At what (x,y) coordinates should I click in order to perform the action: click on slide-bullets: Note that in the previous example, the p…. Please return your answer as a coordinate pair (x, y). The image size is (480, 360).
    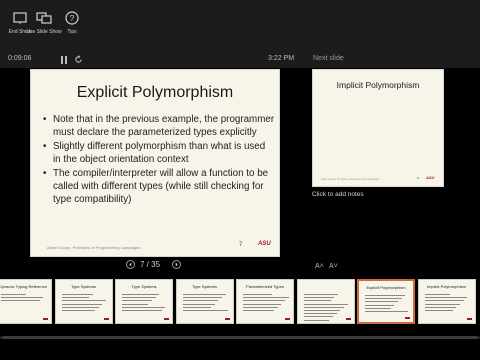
    Looking at the image, I should click on (159, 161).